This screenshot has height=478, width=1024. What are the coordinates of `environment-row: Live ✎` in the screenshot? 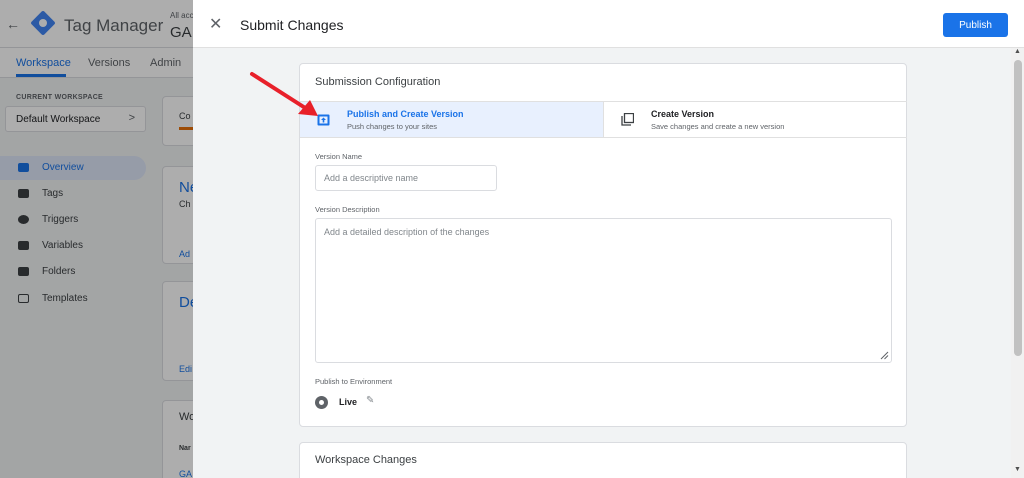 It's located at (355, 403).